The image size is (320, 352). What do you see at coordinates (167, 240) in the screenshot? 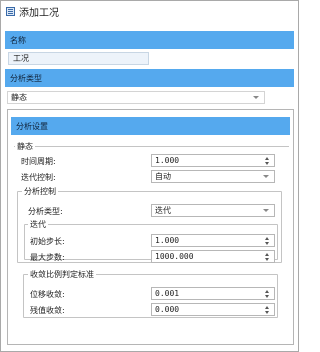
I see `initial-step-value: 1.000` at bounding box center [167, 240].